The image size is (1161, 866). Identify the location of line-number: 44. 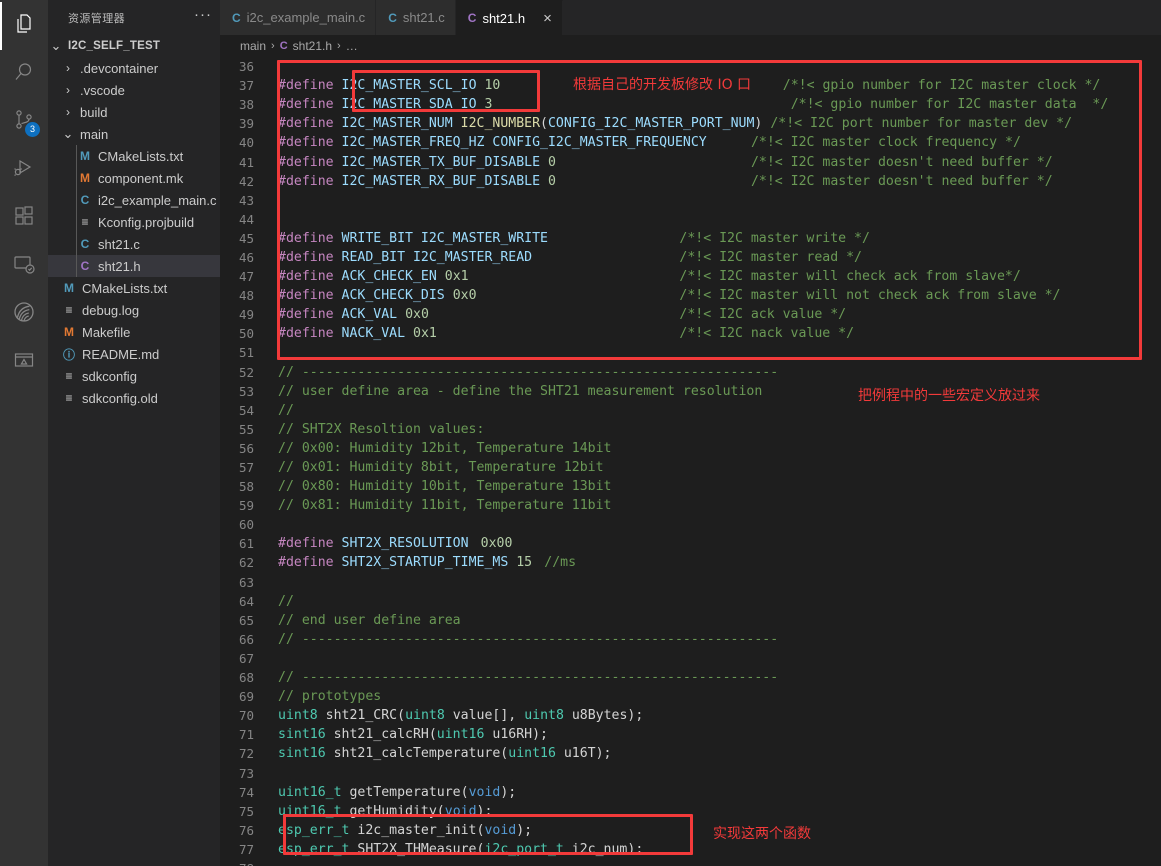
(246, 219).